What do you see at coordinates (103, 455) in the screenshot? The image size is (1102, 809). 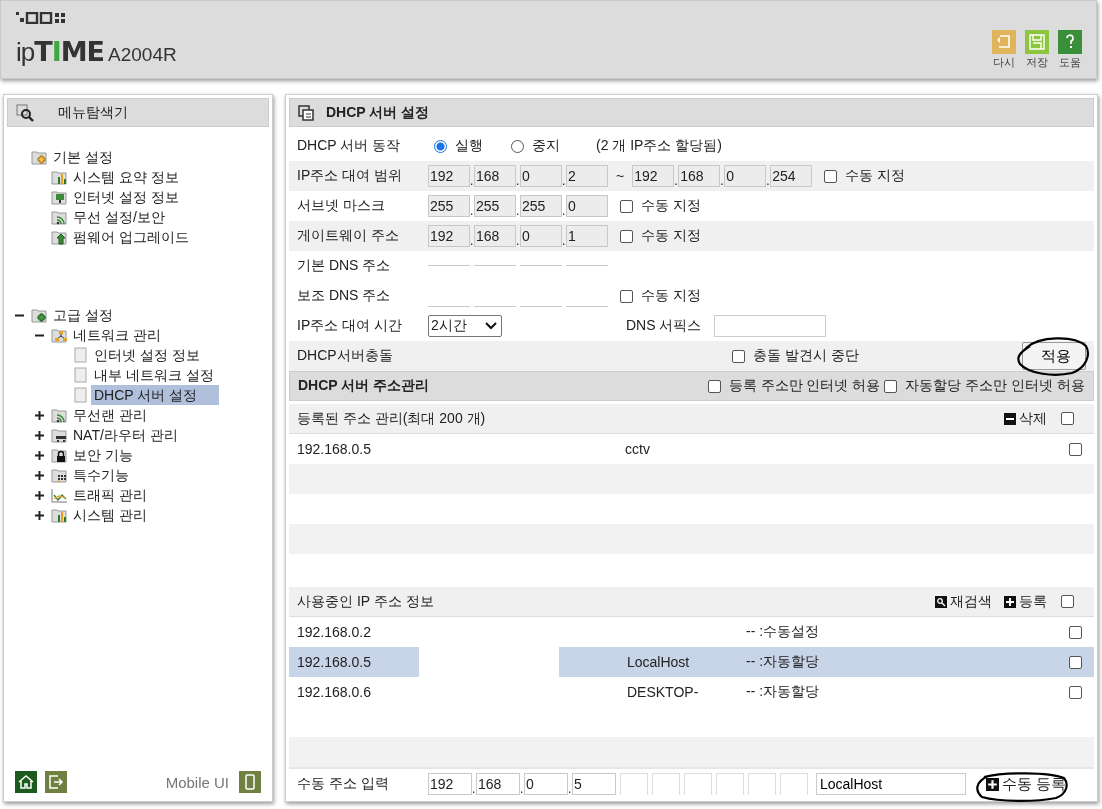 I see `tree-item: 보안 기능` at bounding box center [103, 455].